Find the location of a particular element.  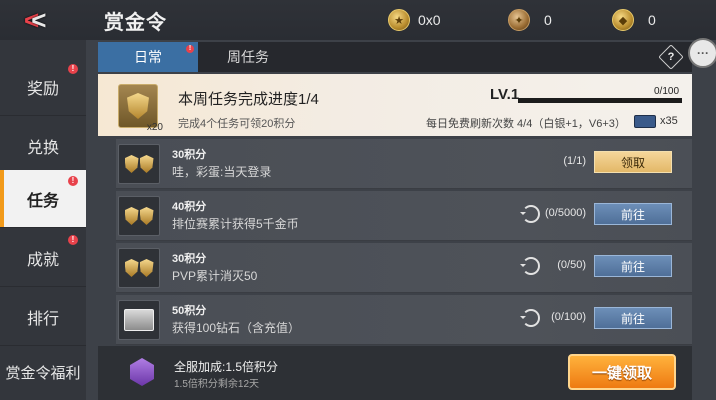

page-title: 赏金令 is located at coordinates (135, 23).